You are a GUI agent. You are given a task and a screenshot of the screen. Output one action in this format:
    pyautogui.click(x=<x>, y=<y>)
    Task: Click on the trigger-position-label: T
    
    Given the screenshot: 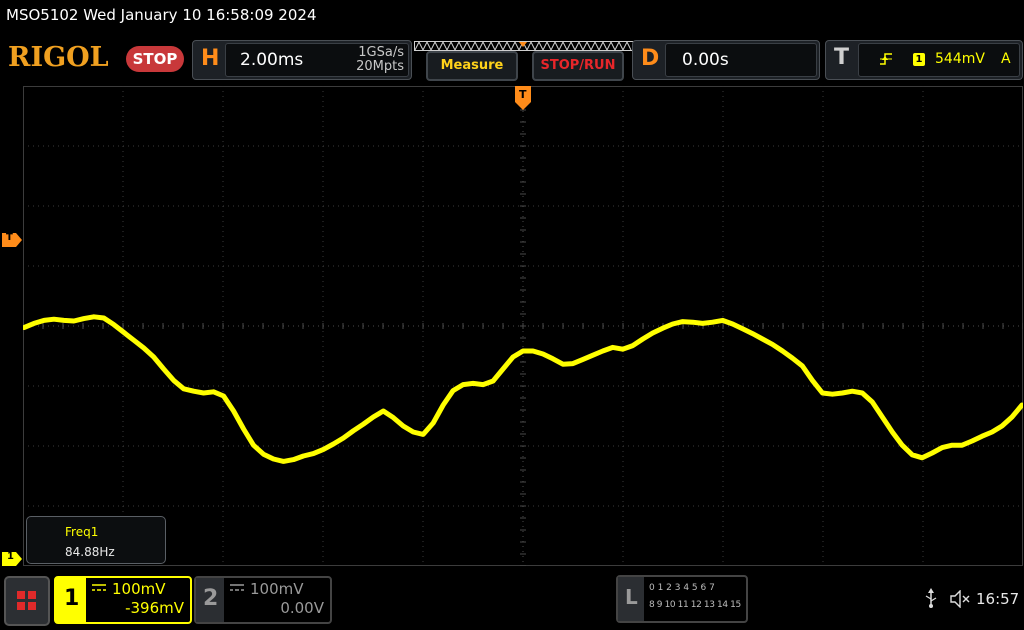 What is the action you would take?
    pyautogui.click(x=523, y=94)
    